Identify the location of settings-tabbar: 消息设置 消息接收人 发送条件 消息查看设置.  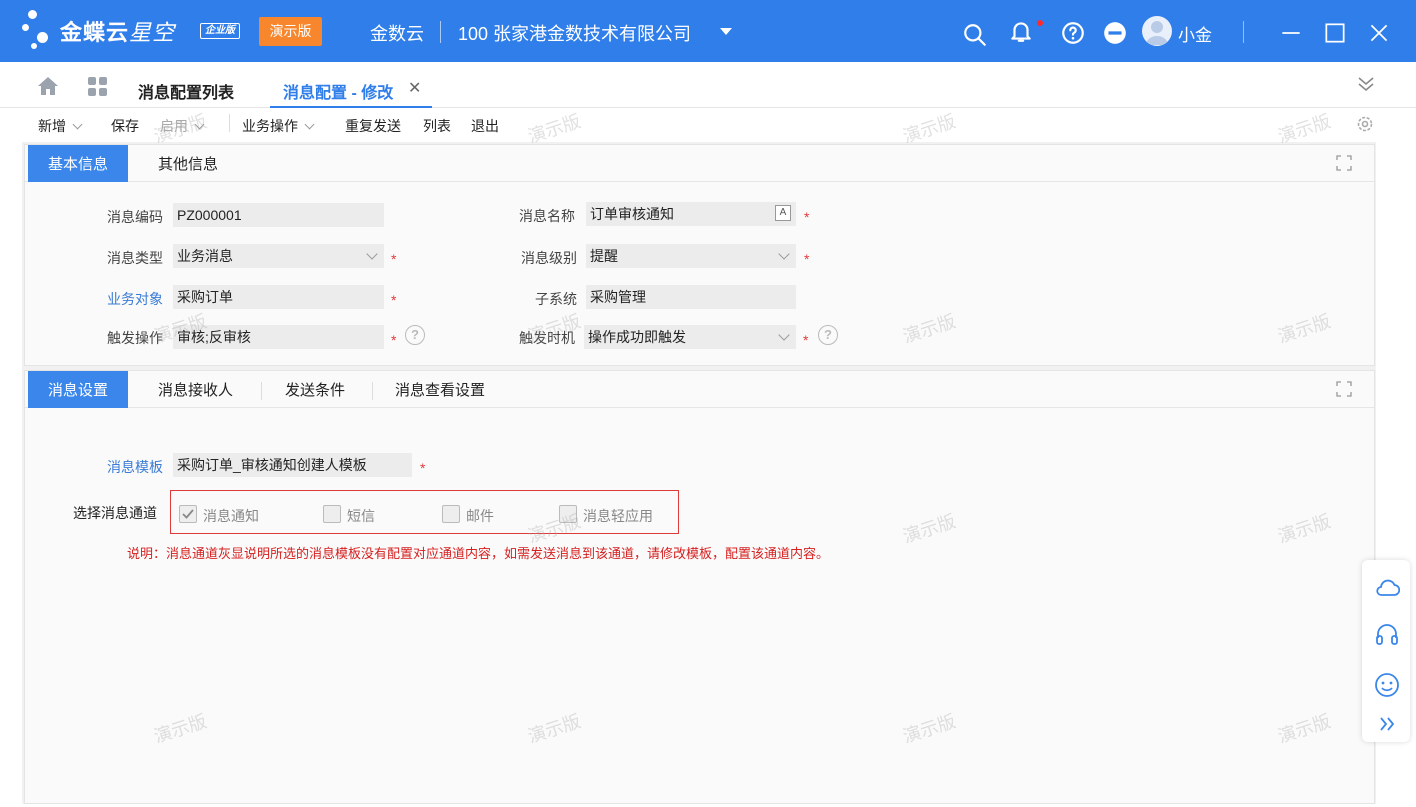
(699, 389).